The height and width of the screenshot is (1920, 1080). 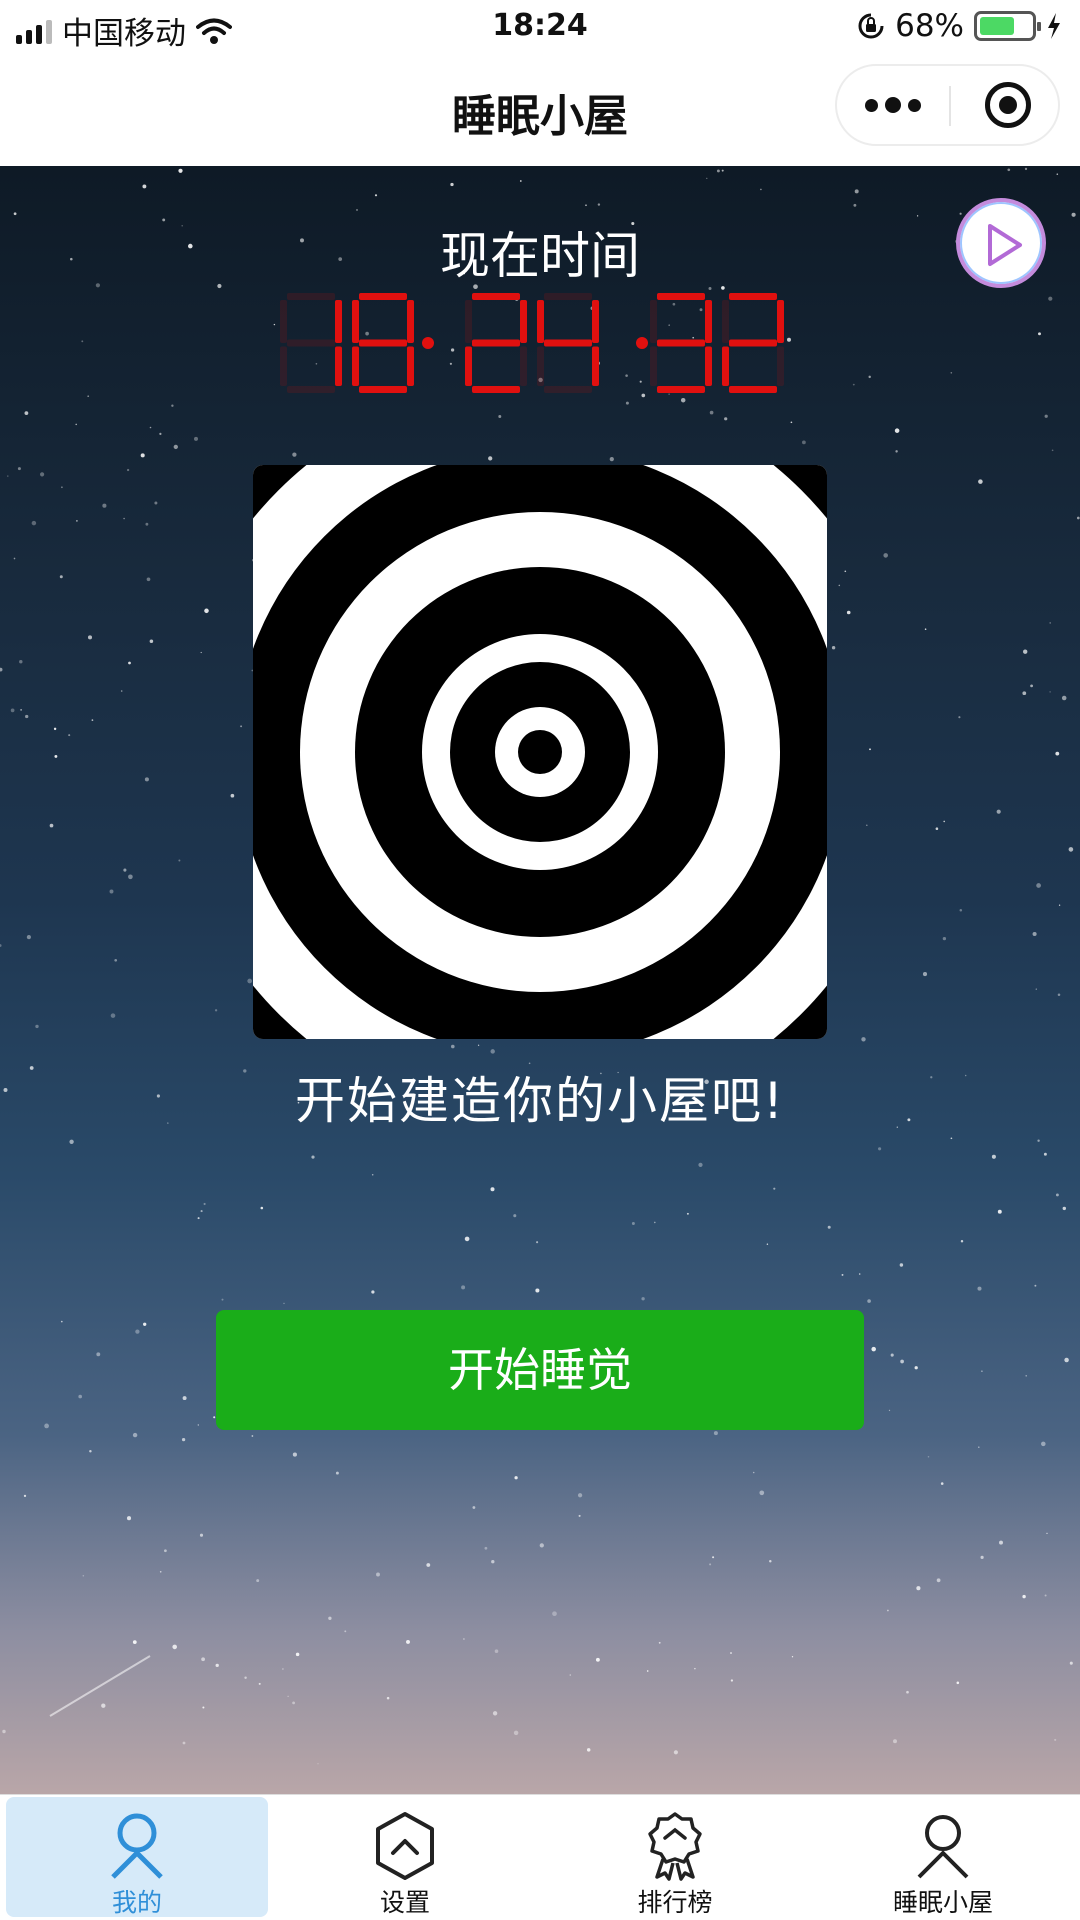 I want to click on tab-label: 设置, so click(x=404, y=1902).